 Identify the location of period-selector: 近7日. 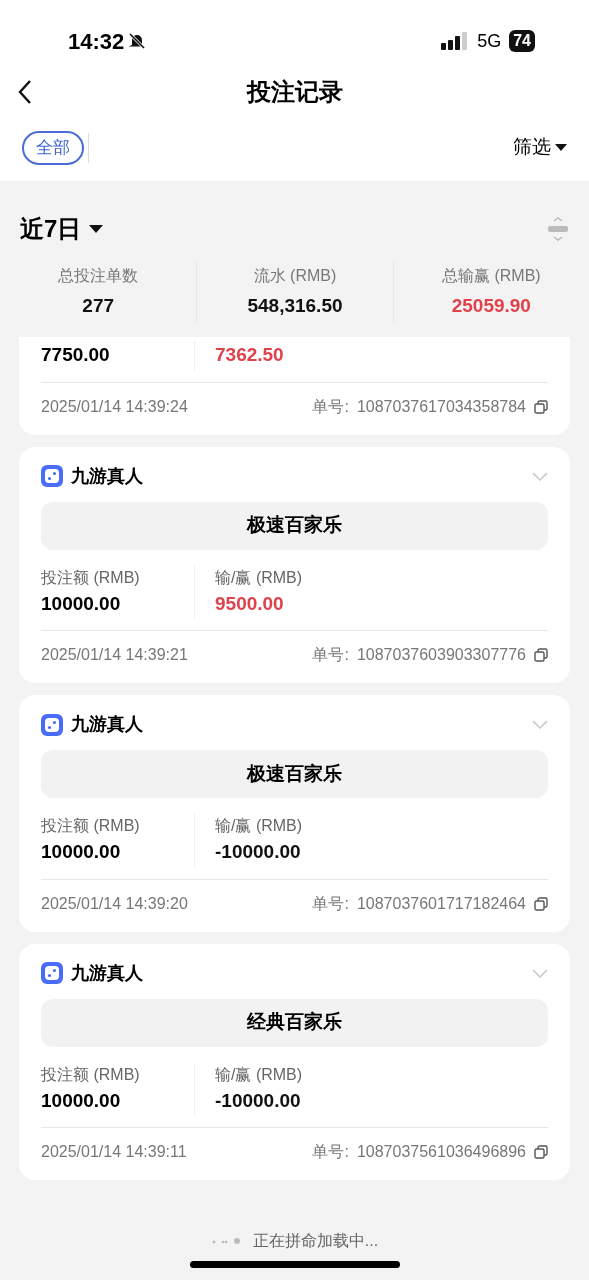
(62, 229).